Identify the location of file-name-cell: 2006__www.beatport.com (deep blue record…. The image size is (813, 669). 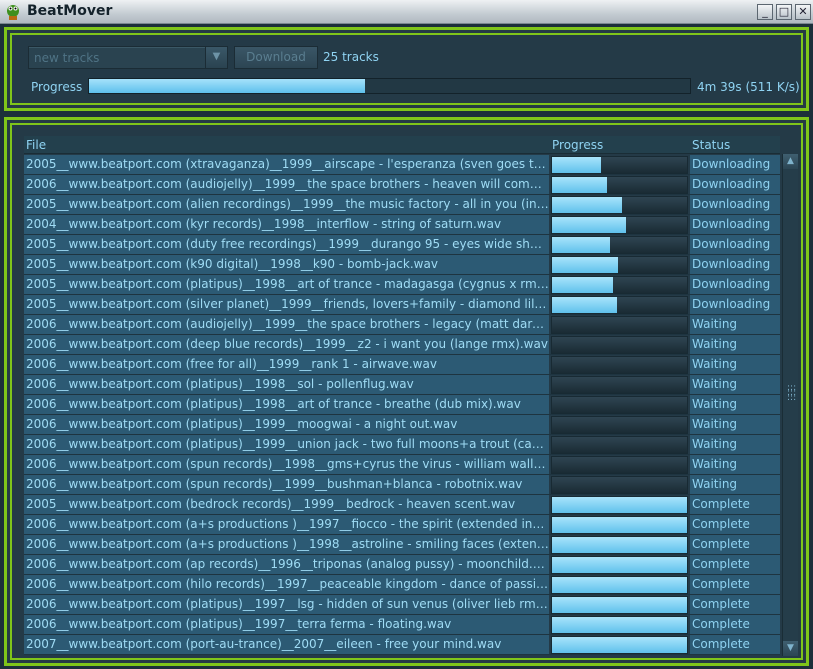
(286, 344).